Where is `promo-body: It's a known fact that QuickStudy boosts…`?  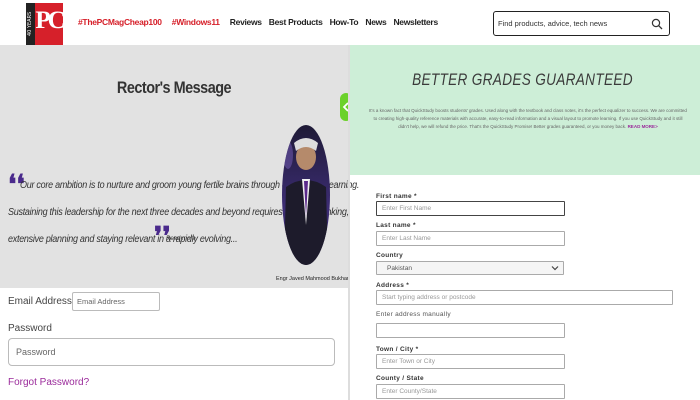
promo-body: It's a known fact that QuickStudy boosts… is located at coordinates (528, 119).